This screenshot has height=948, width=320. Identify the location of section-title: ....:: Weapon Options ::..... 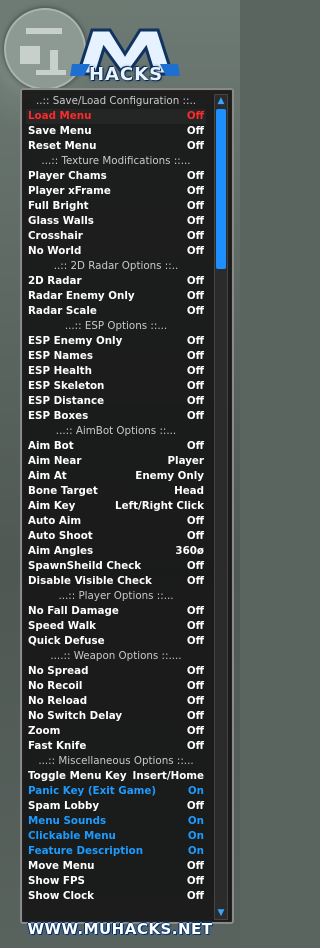
(116, 656).